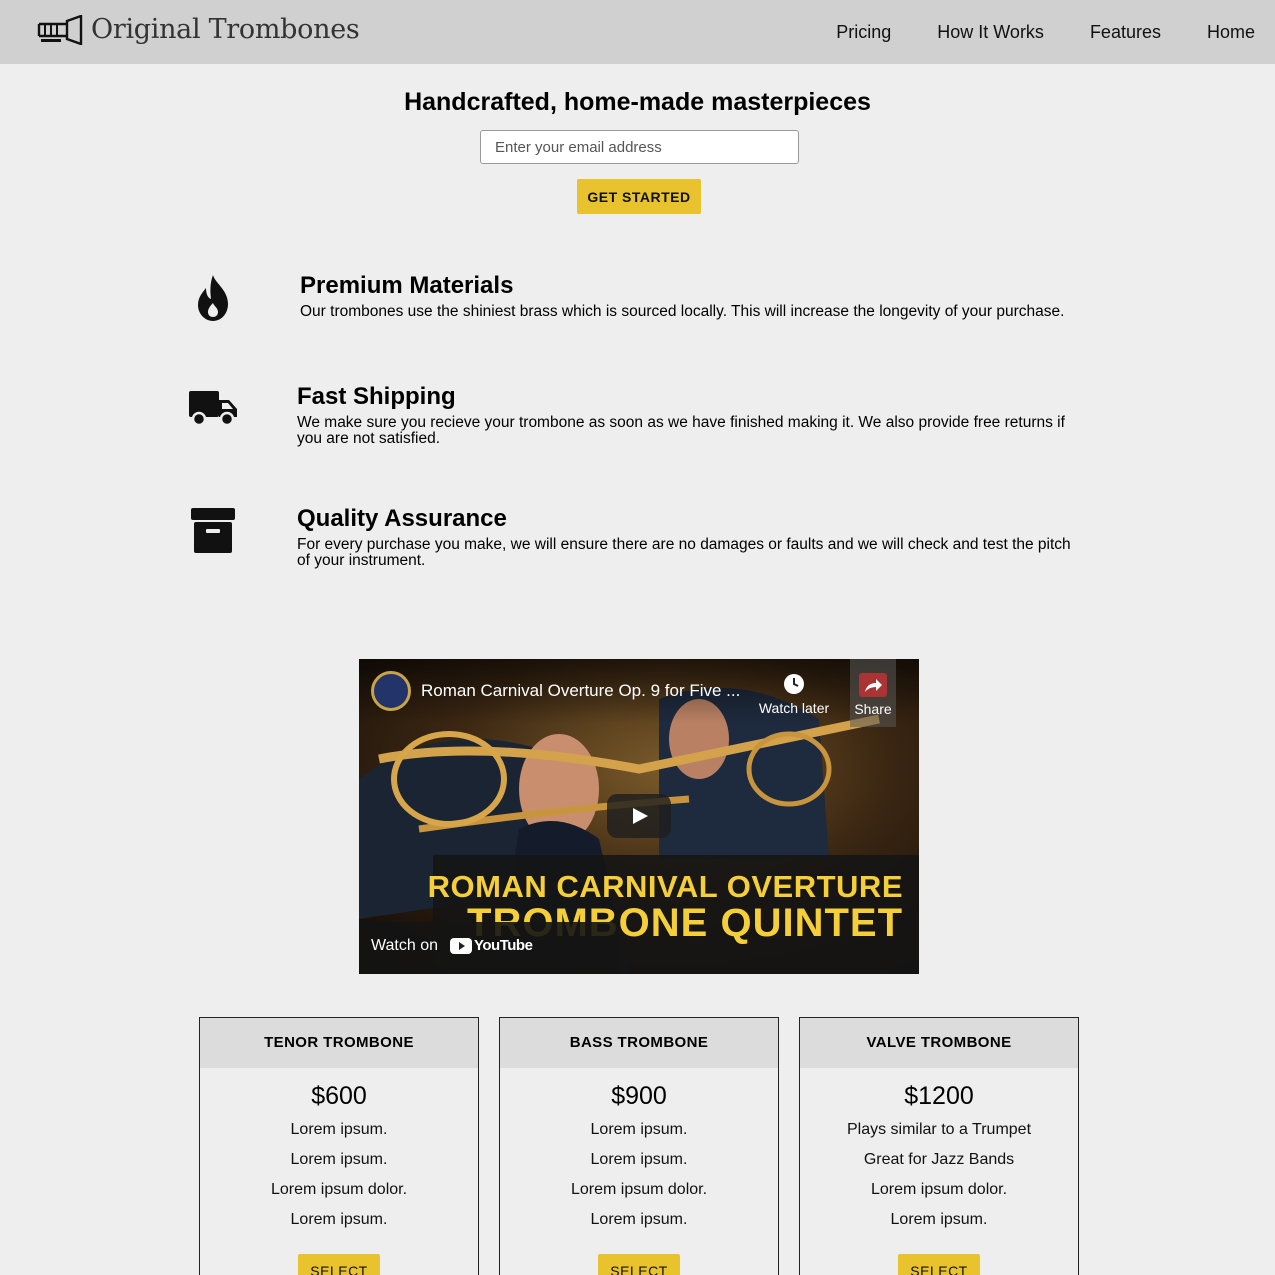  What do you see at coordinates (339, 1043) in the screenshot?
I see `card-title: TENOR TROMBONE` at bounding box center [339, 1043].